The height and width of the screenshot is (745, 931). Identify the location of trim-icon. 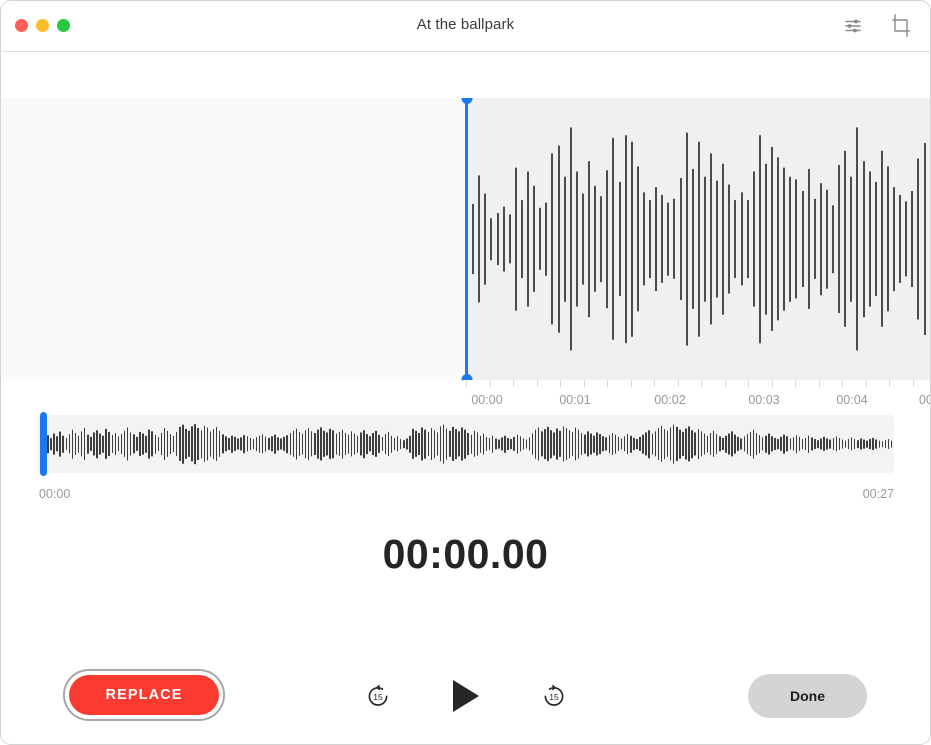
(901, 26).